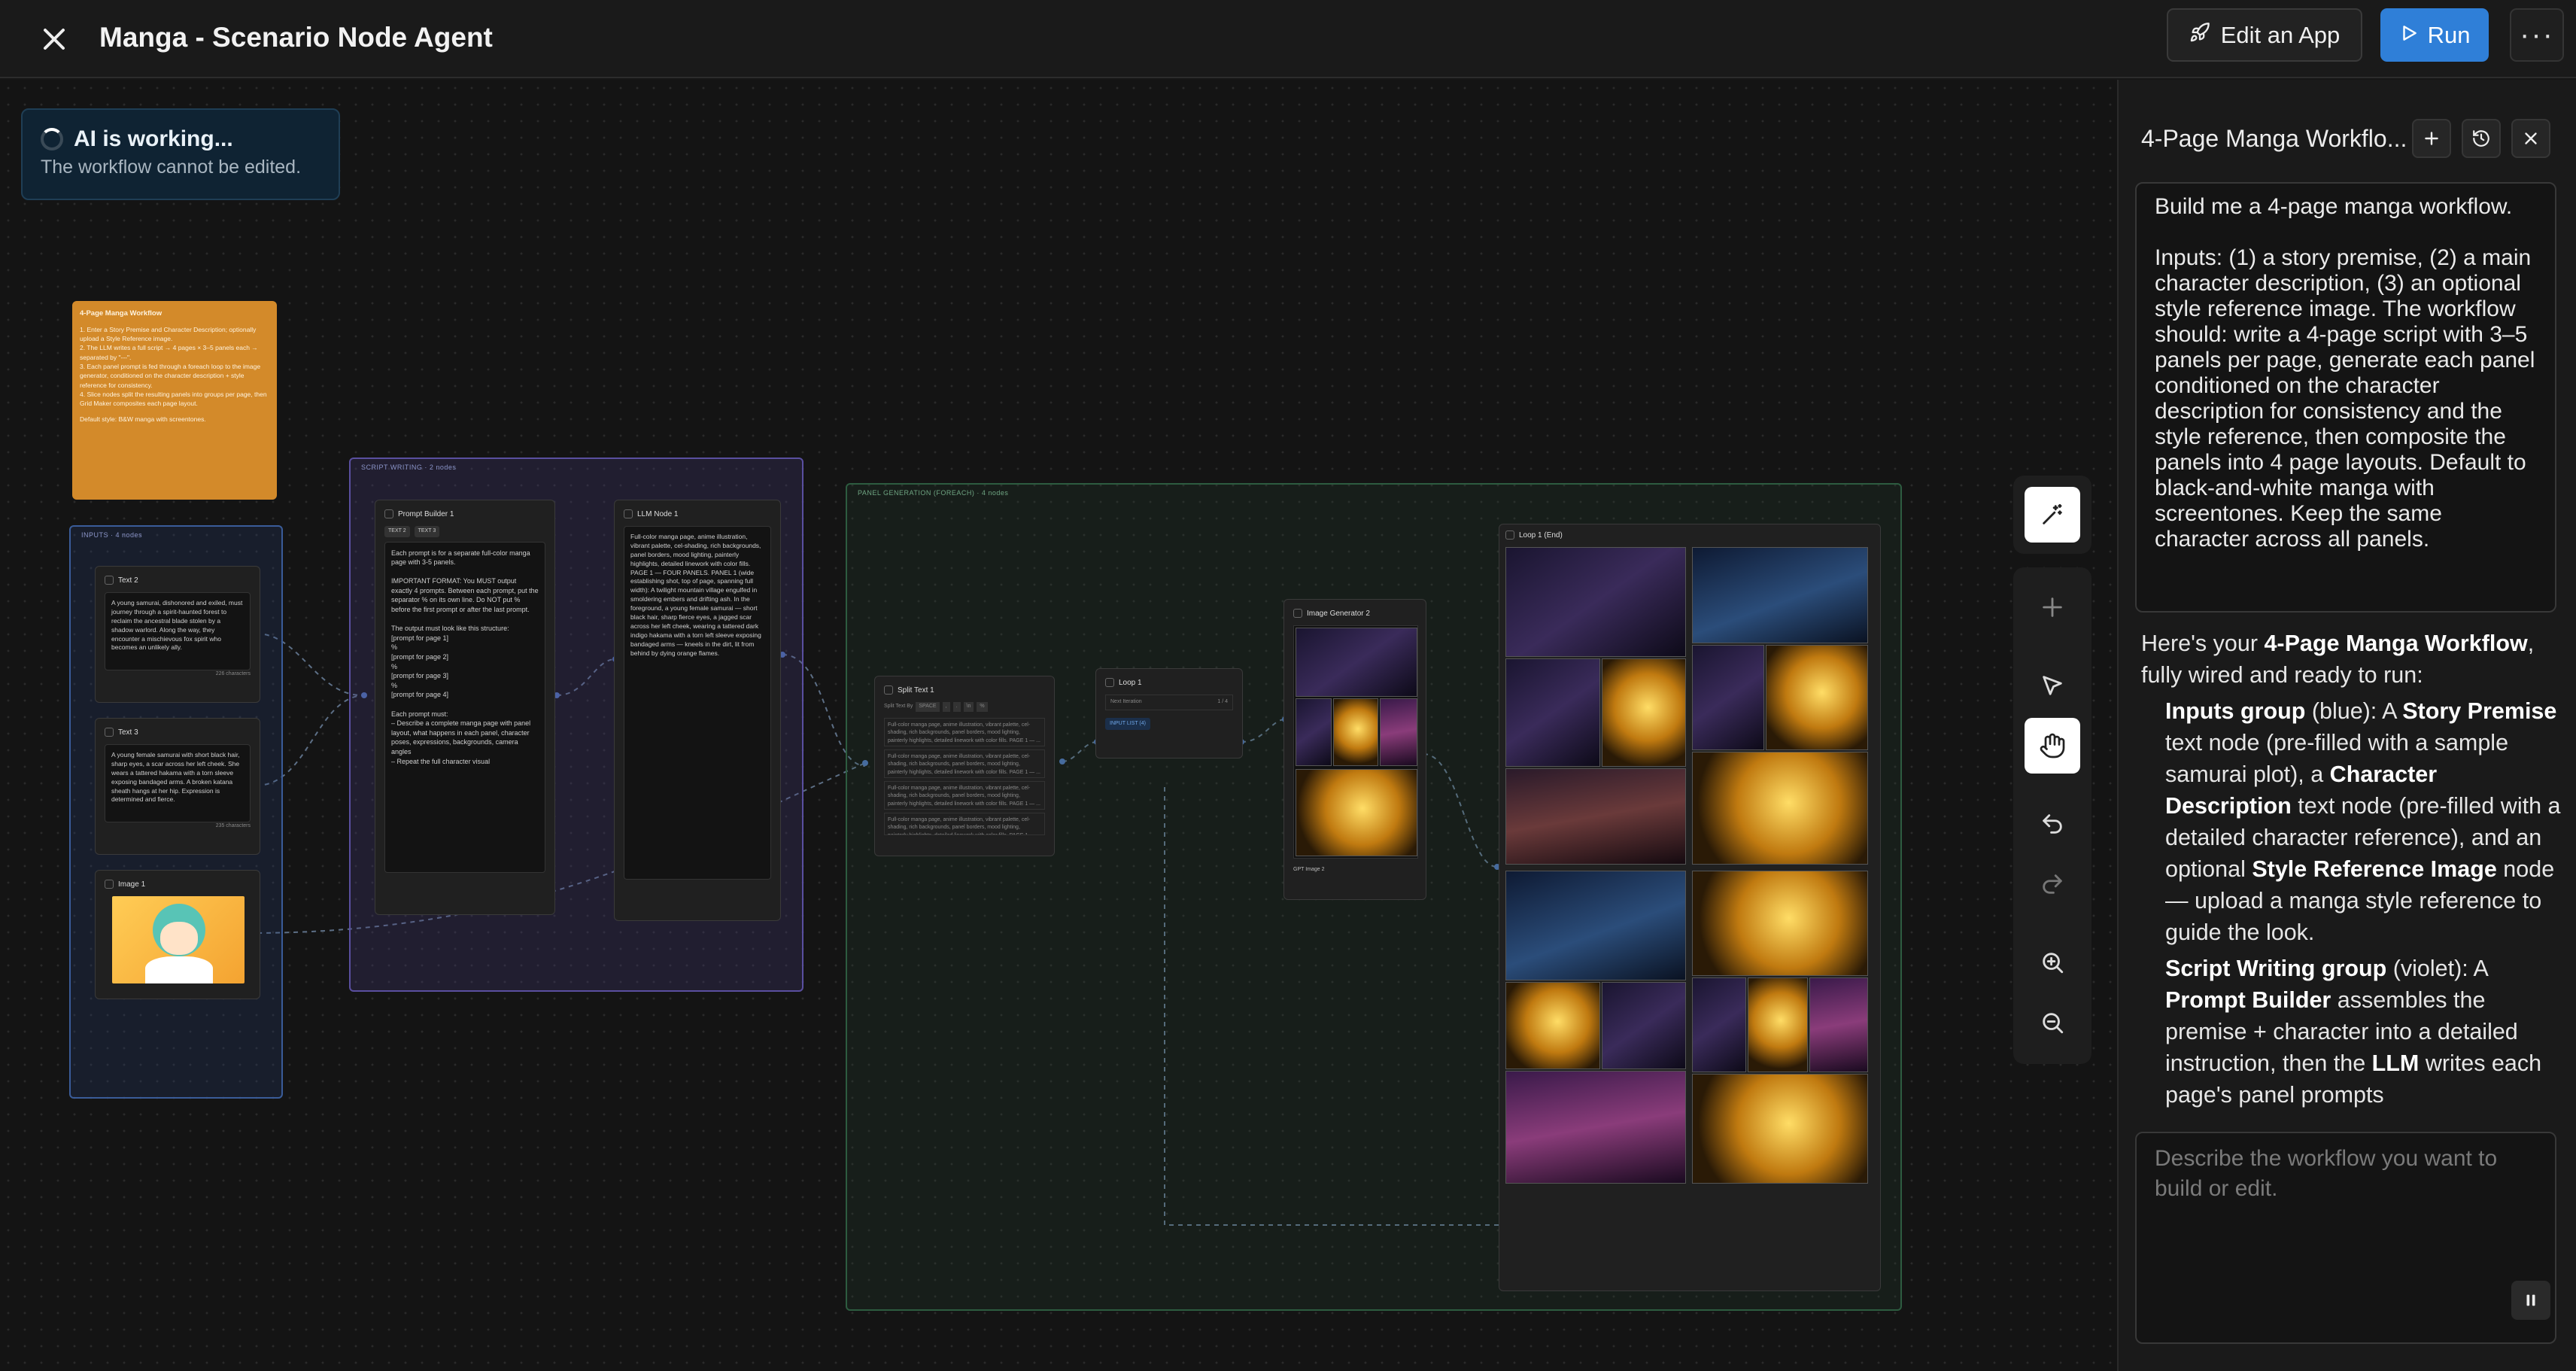  I want to click on more-icon: ···, so click(2537, 34).